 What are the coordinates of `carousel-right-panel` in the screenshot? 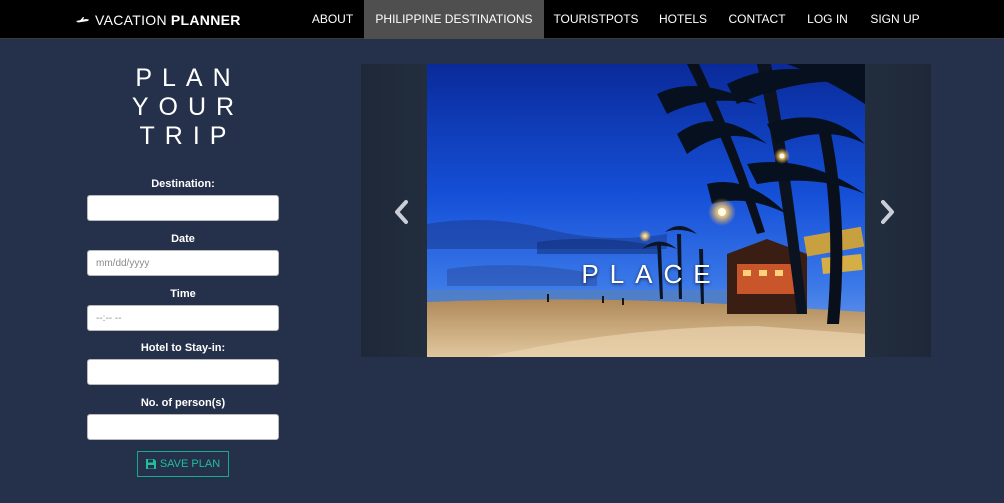 It's located at (898, 210).